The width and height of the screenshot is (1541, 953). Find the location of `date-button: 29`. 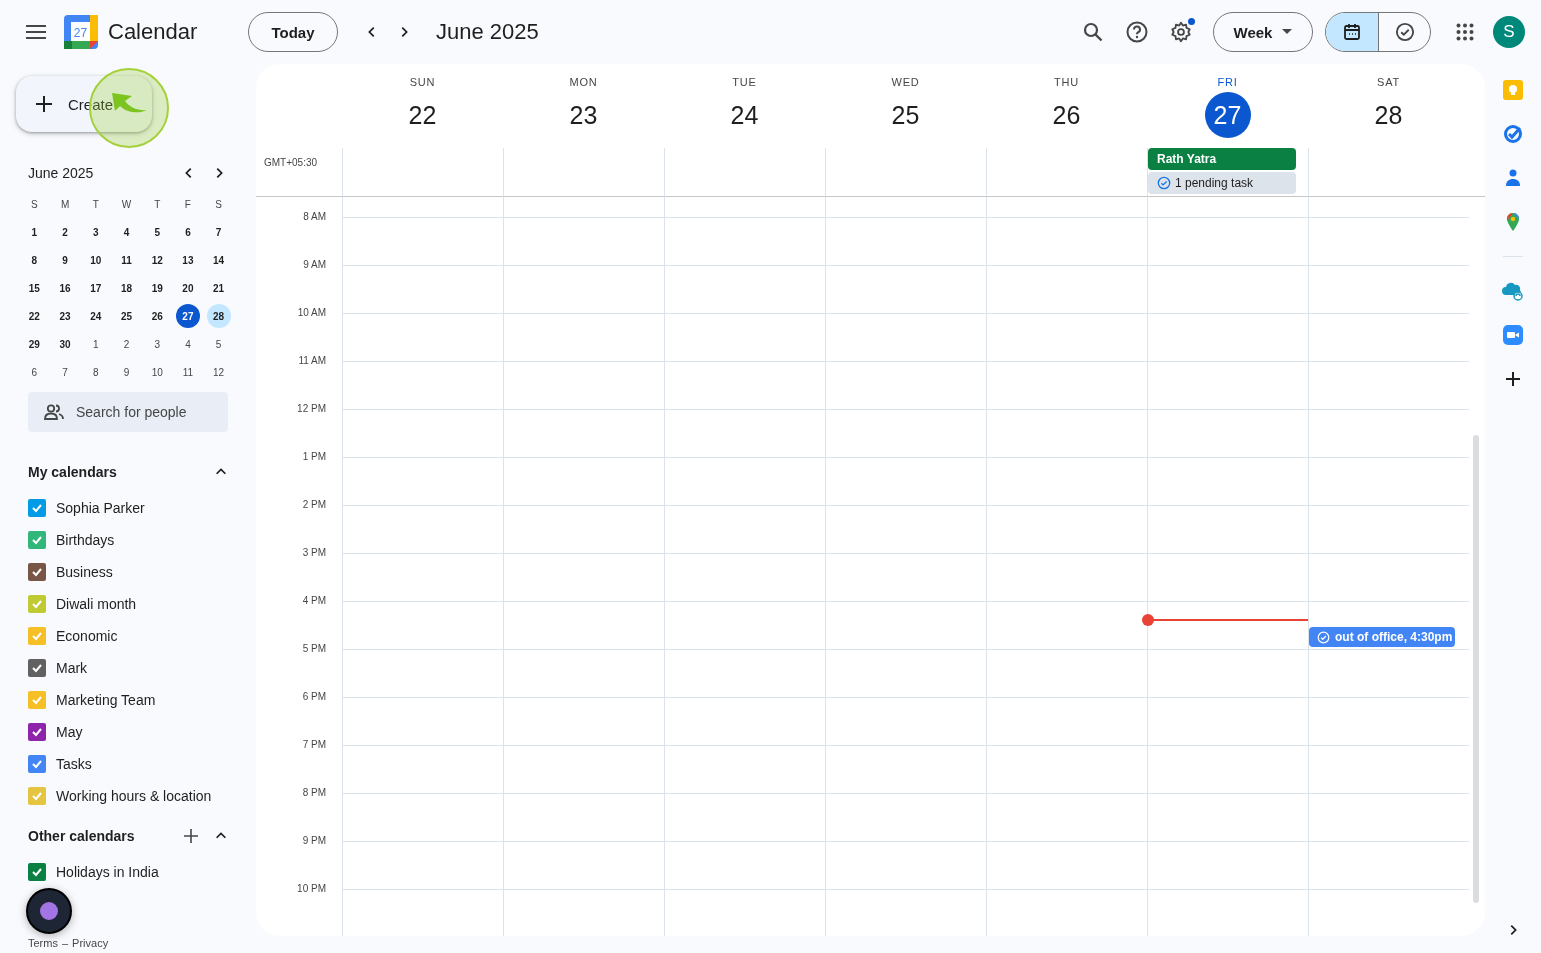

date-button: 29 is located at coordinates (34, 344).